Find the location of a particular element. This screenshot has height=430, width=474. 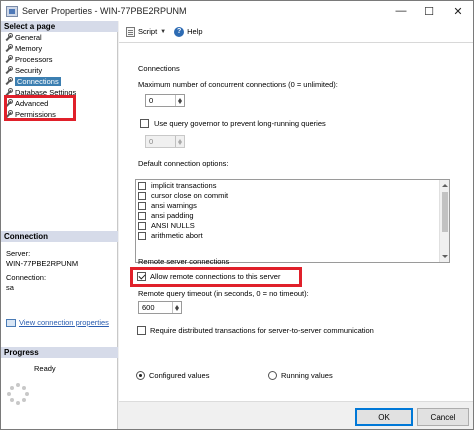

help-icon: ? is located at coordinates (179, 31).